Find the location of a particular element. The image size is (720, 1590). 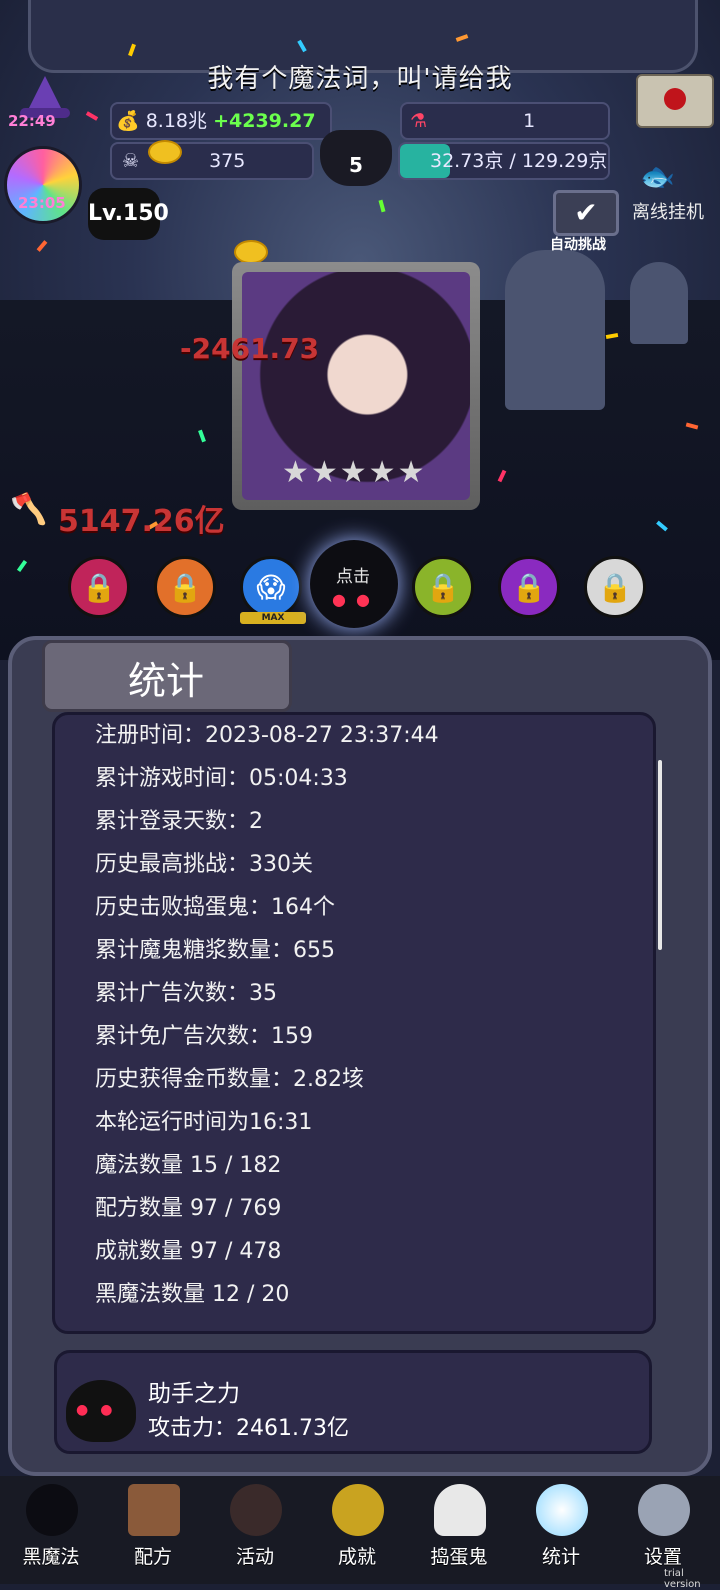

stat-achievement-count: 成就数量 97 / 478 is located at coordinates (188, 1251).